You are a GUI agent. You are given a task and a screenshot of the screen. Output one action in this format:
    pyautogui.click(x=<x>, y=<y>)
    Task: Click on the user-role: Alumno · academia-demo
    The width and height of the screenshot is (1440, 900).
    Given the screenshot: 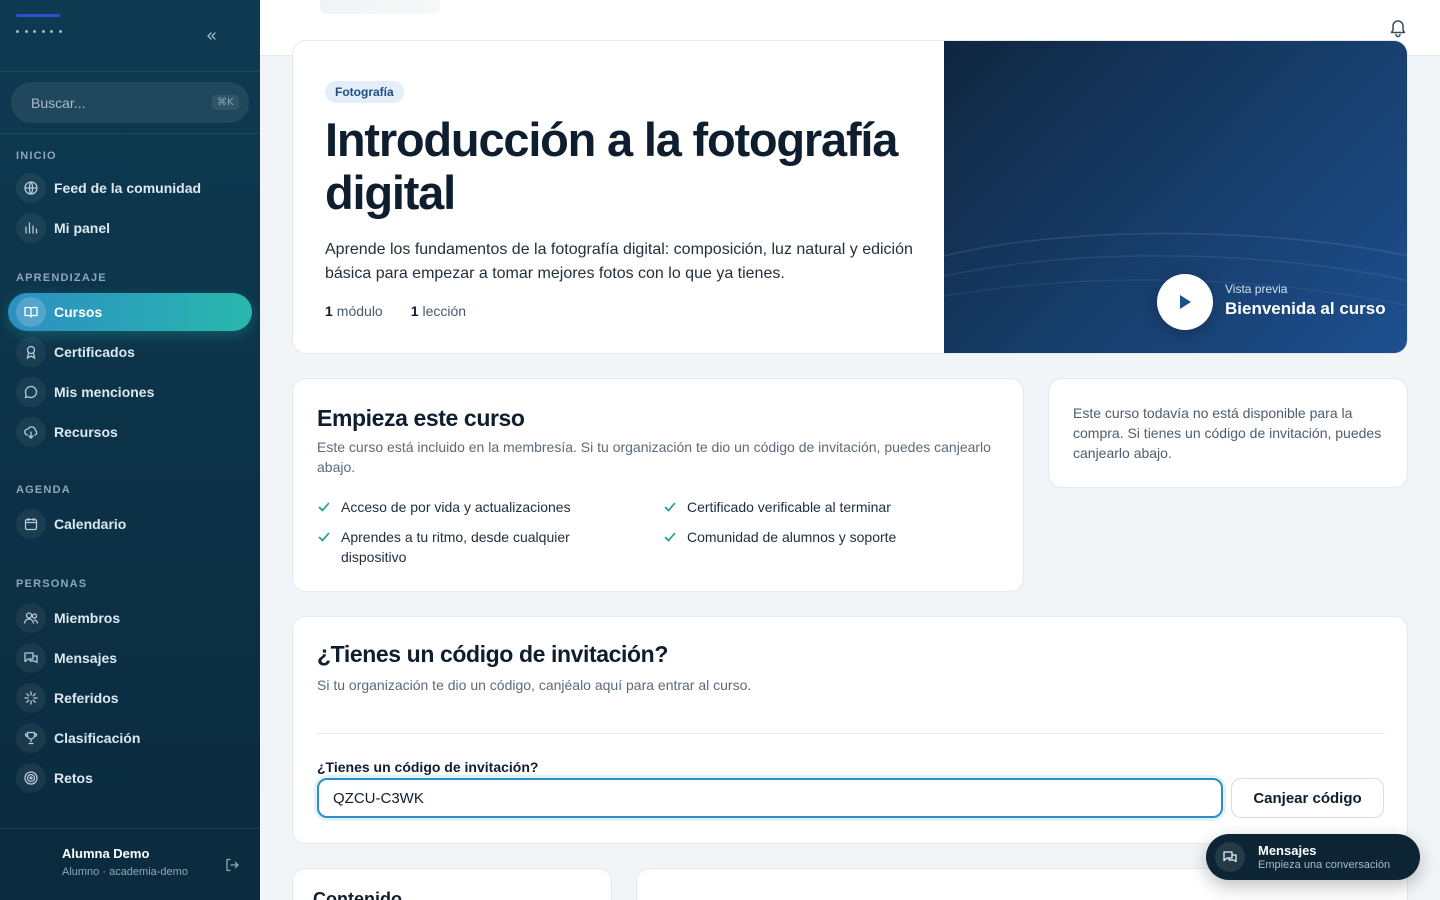 What is the action you would take?
    pyautogui.click(x=125, y=872)
    